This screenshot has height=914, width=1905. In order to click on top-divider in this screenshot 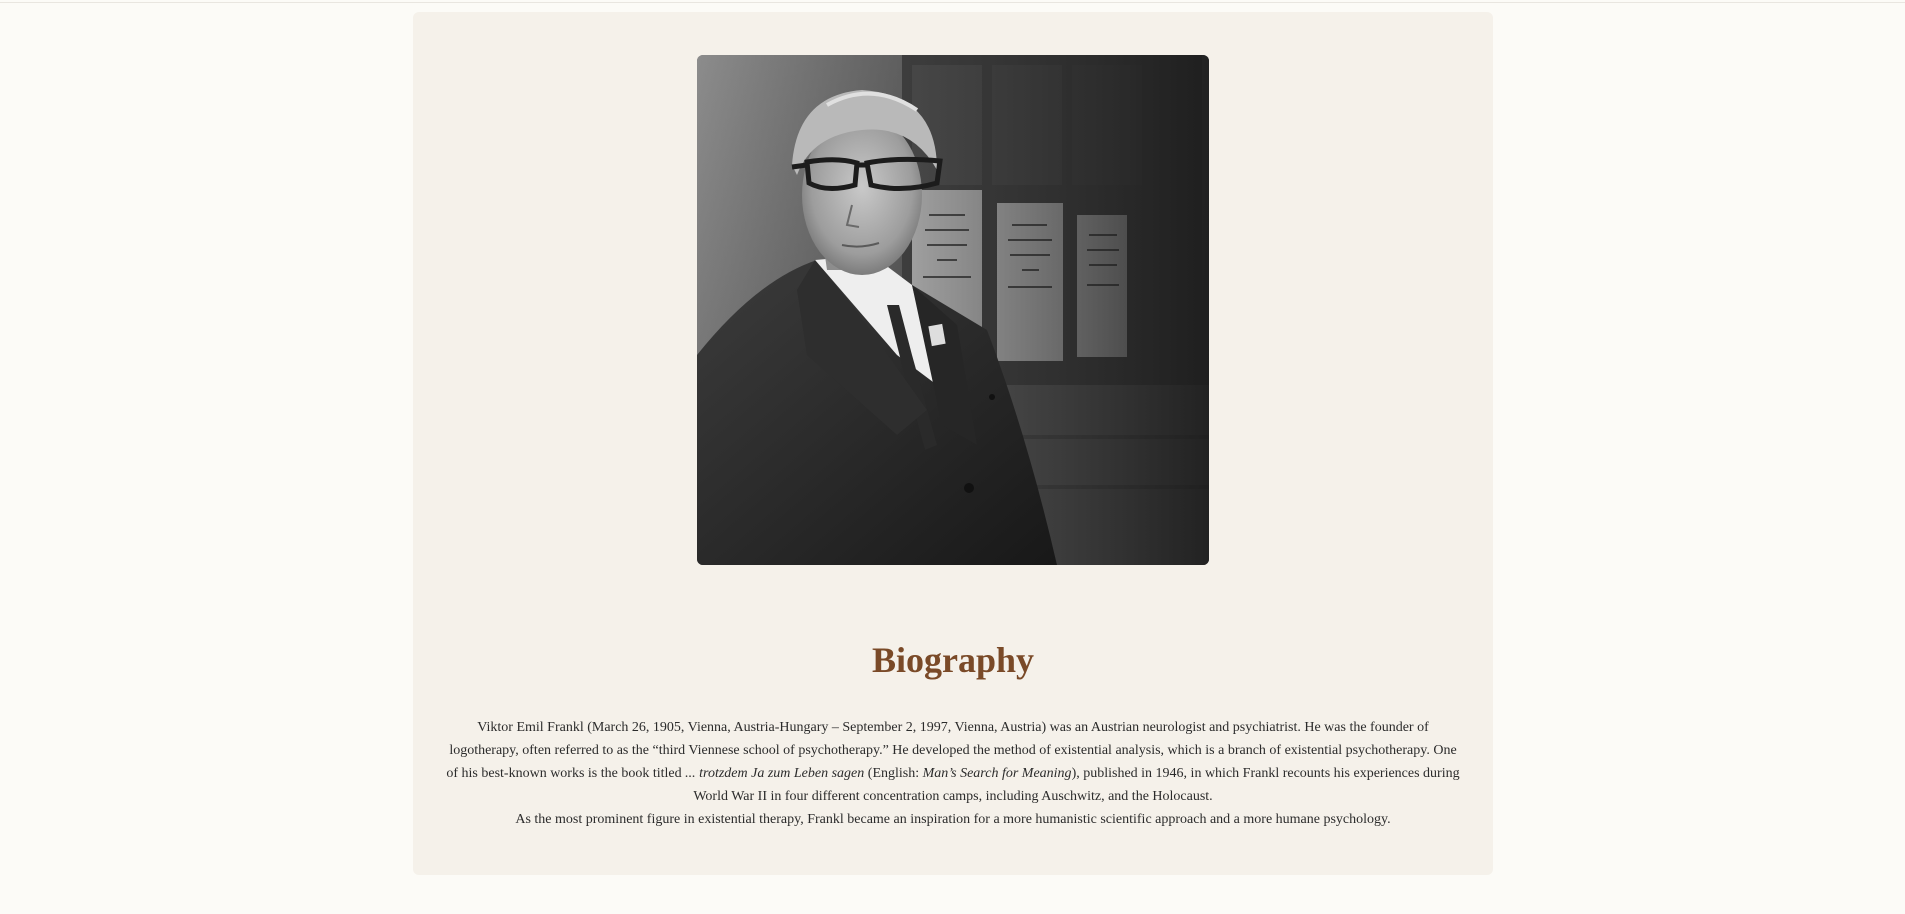, I will do `click(952, 2)`.